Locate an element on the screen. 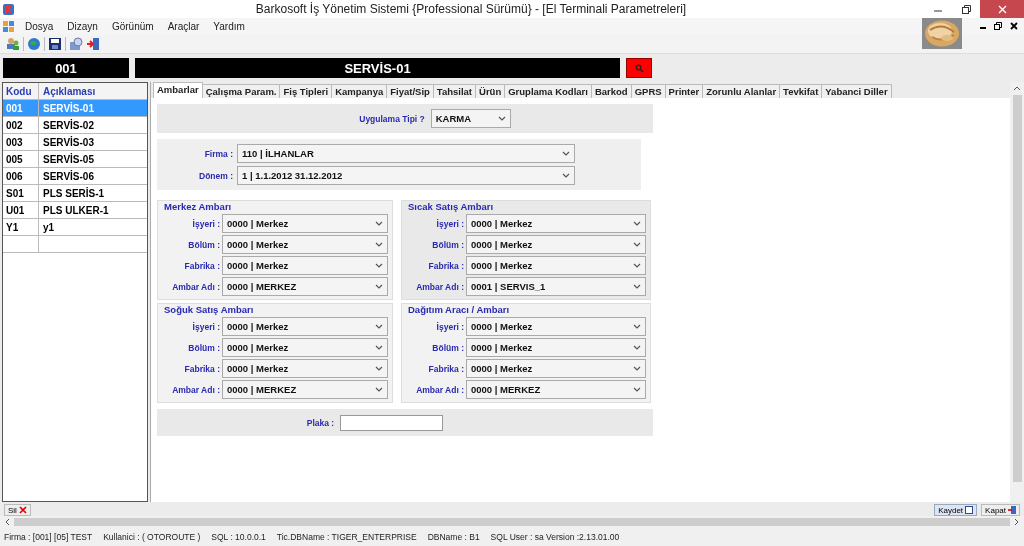 The height and width of the screenshot is (546, 1024). column-header: Kodu is located at coordinates (21, 91).